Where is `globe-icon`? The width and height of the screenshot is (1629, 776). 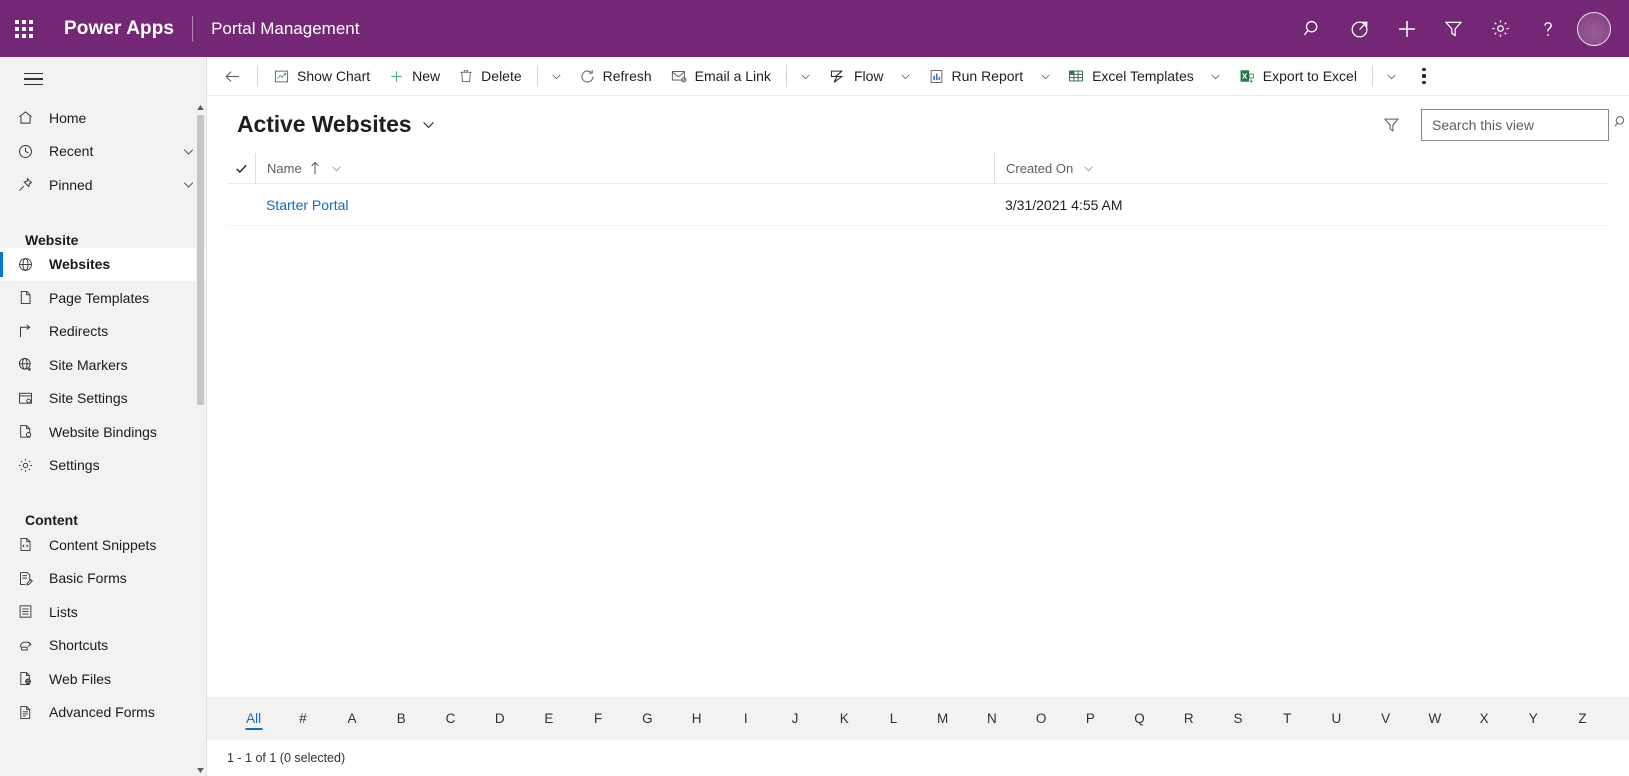
globe-icon is located at coordinates (29, 264).